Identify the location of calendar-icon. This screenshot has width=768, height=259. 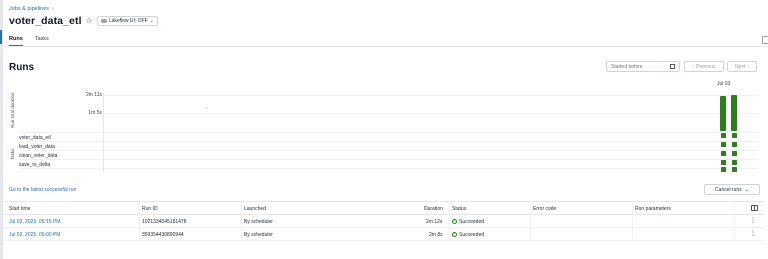
(672, 66).